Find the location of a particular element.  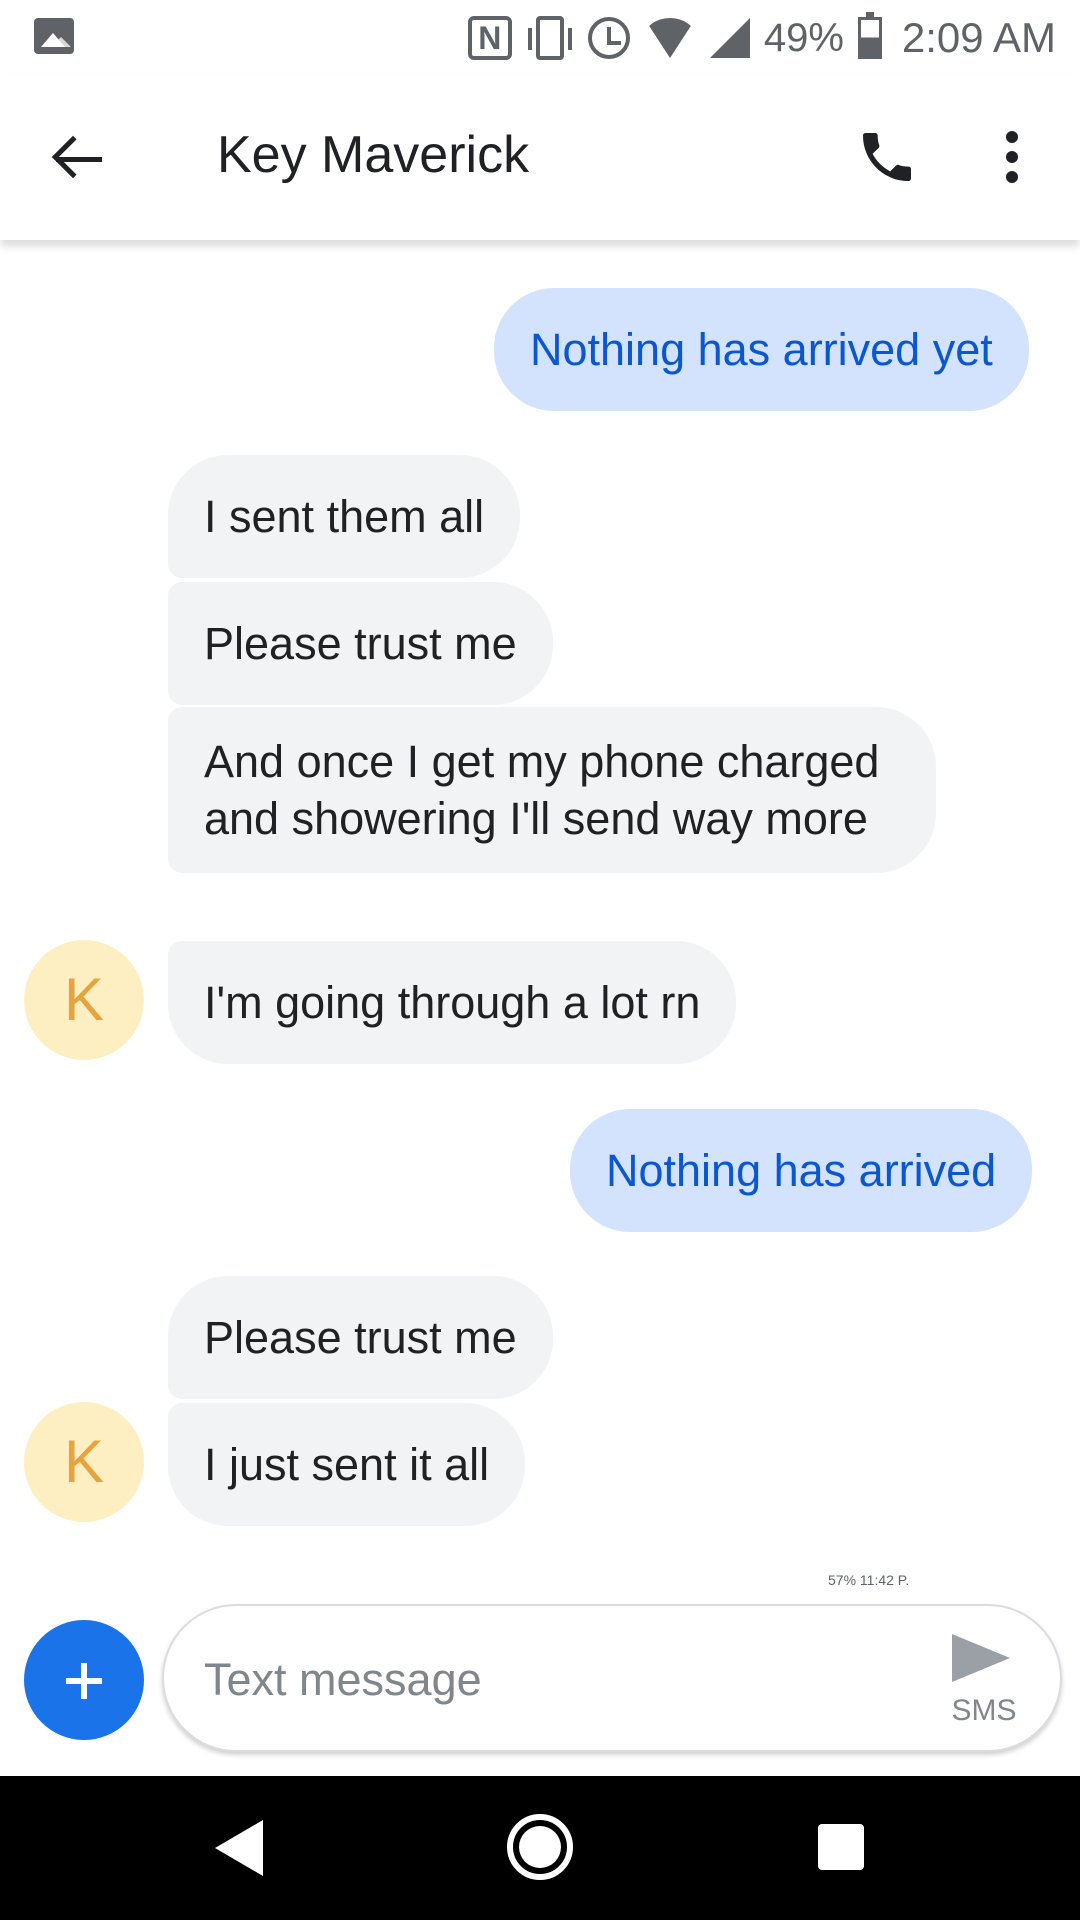

system-nav-bar is located at coordinates (540, 1848).